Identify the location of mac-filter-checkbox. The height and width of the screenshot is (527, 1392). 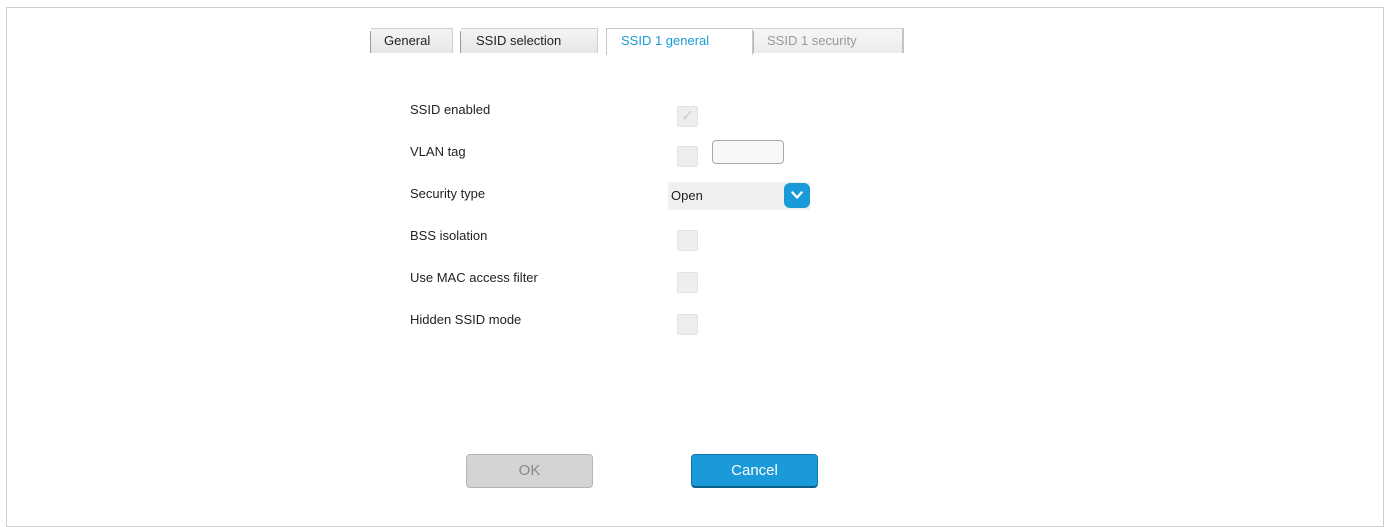
(687, 282).